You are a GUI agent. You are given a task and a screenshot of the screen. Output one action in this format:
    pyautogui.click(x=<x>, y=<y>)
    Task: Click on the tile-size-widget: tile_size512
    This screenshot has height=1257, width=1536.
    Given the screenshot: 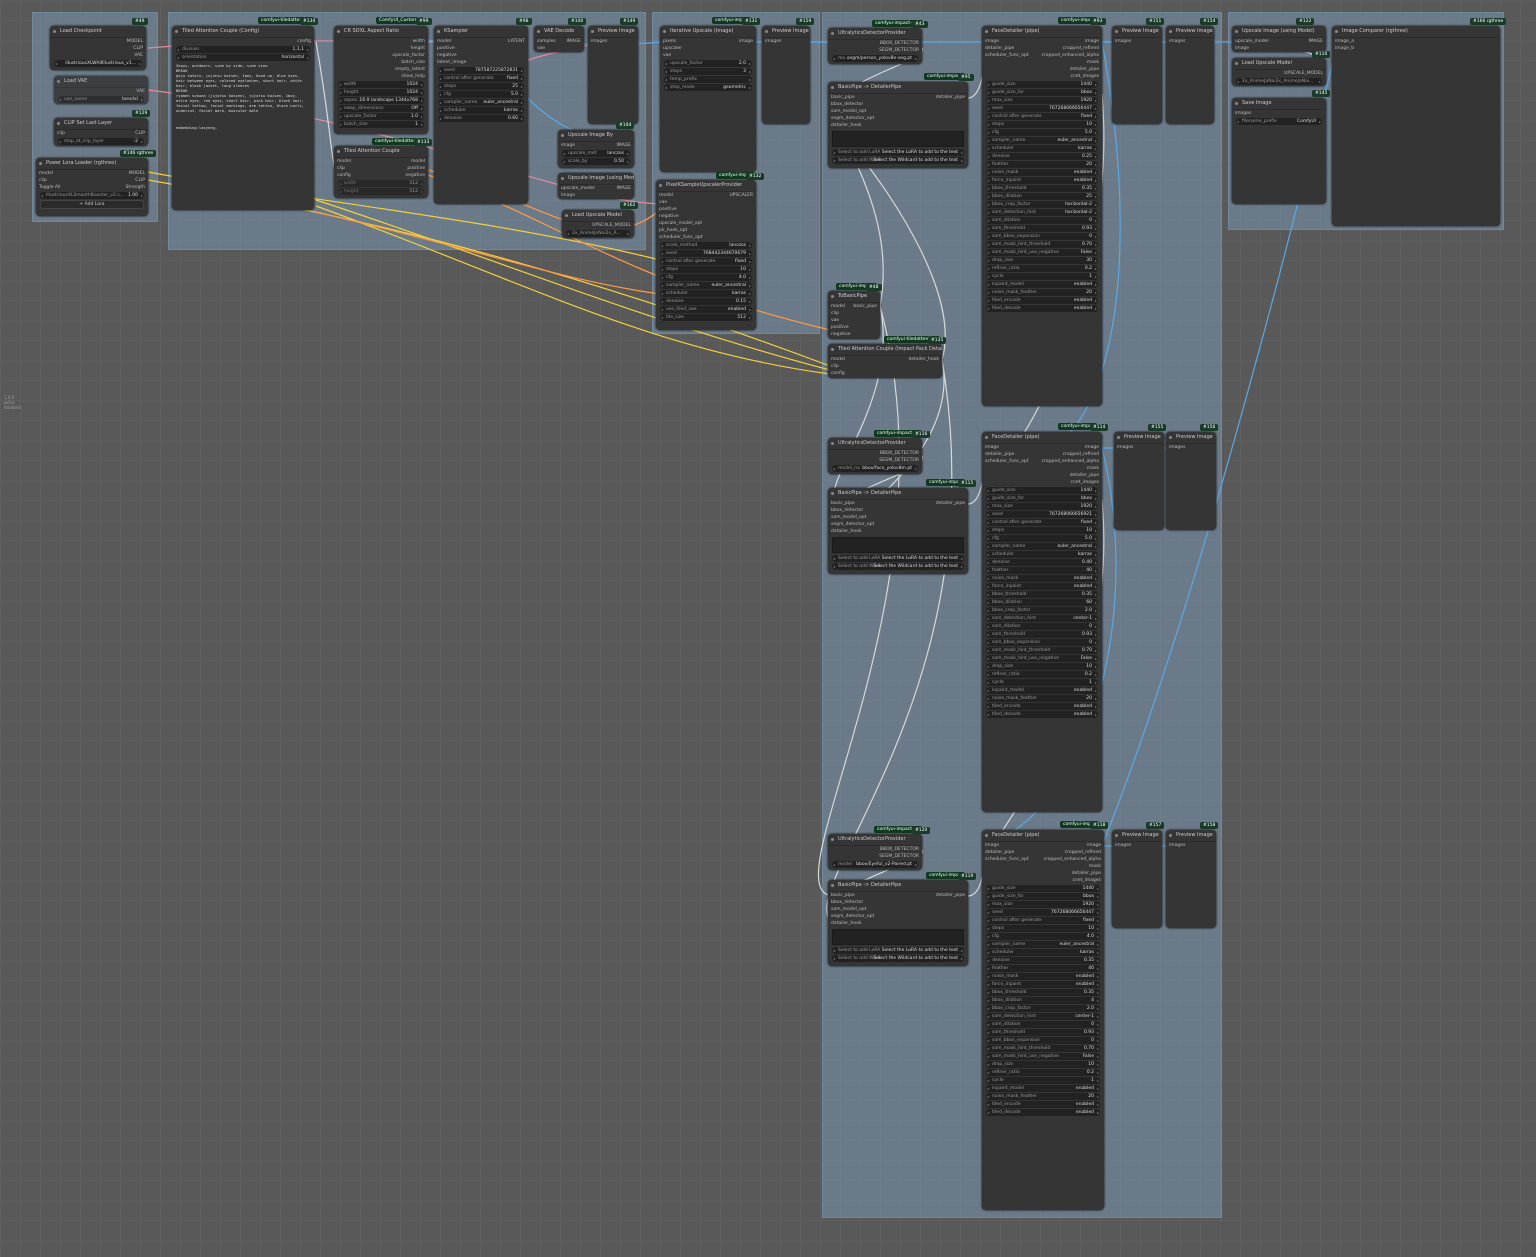 What is the action you would take?
    pyautogui.click(x=706, y=317)
    